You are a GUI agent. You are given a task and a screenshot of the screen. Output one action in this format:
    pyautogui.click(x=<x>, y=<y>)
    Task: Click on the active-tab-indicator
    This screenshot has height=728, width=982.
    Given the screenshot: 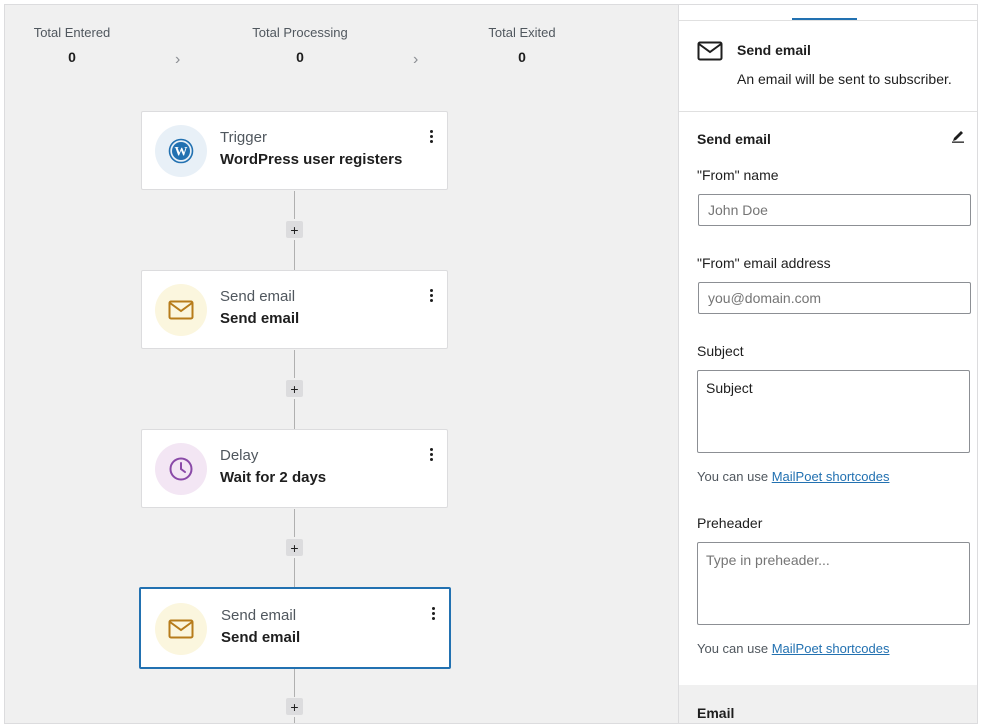 What is the action you would take?
    pyautogui.click(x=824, y=19)
    